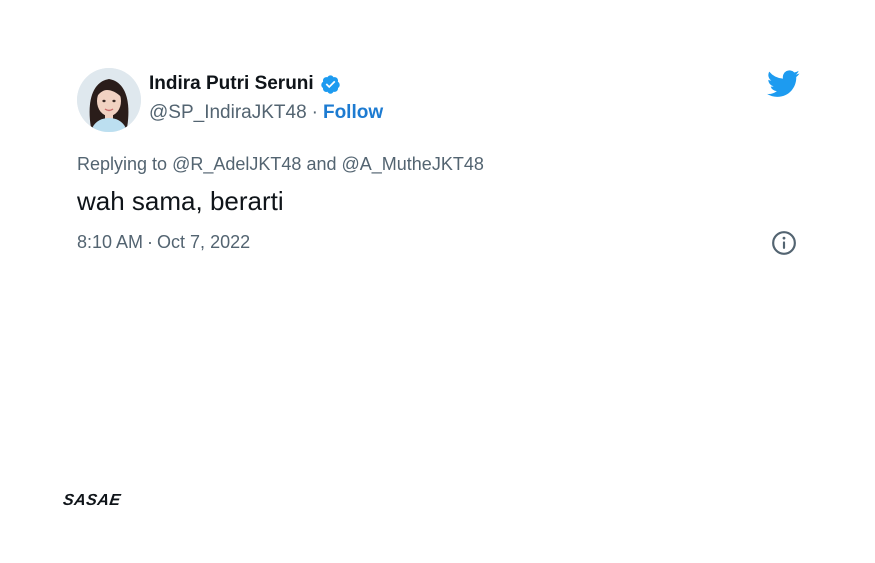  I want to click on author-name-row: Indira Putri Seruni, so click(245, 84).